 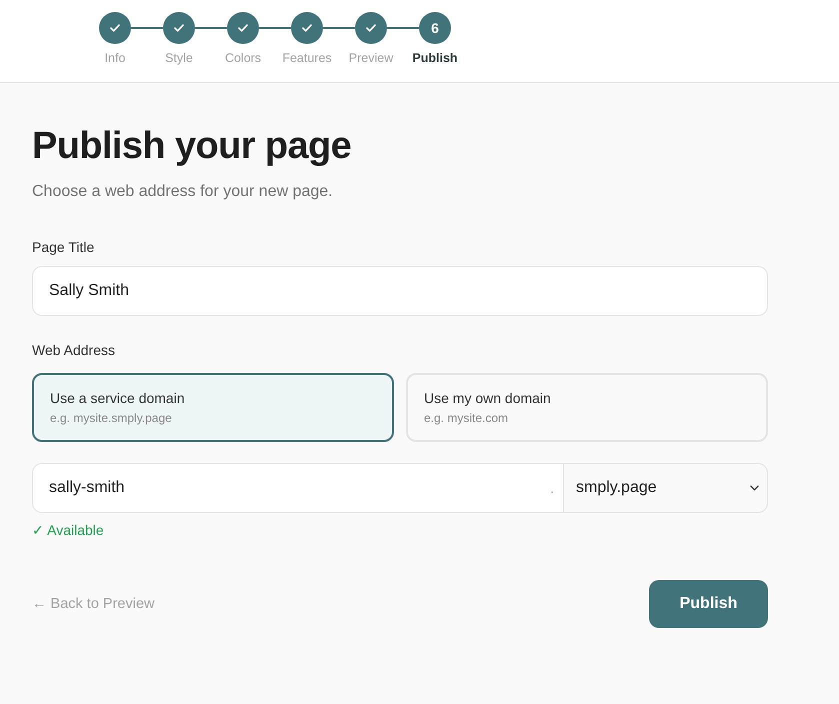 What do you see at coordinates (68, 530) in the screenshot?
I see `availability-status: ✓ Available` at bounding box center [68, 530].